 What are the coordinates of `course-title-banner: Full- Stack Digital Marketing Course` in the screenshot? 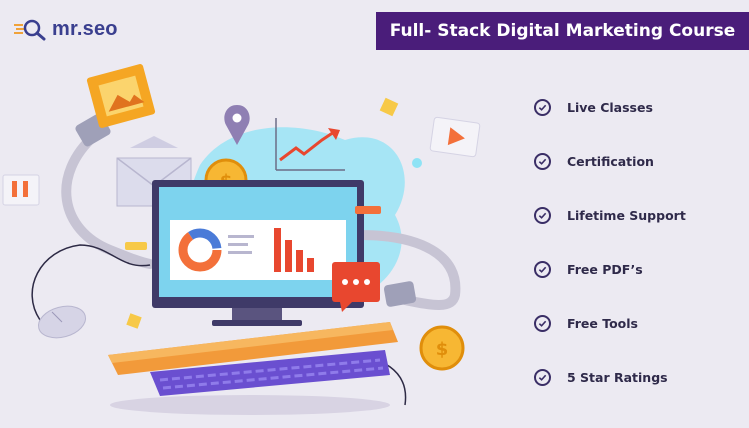 It's located at (562, 31).